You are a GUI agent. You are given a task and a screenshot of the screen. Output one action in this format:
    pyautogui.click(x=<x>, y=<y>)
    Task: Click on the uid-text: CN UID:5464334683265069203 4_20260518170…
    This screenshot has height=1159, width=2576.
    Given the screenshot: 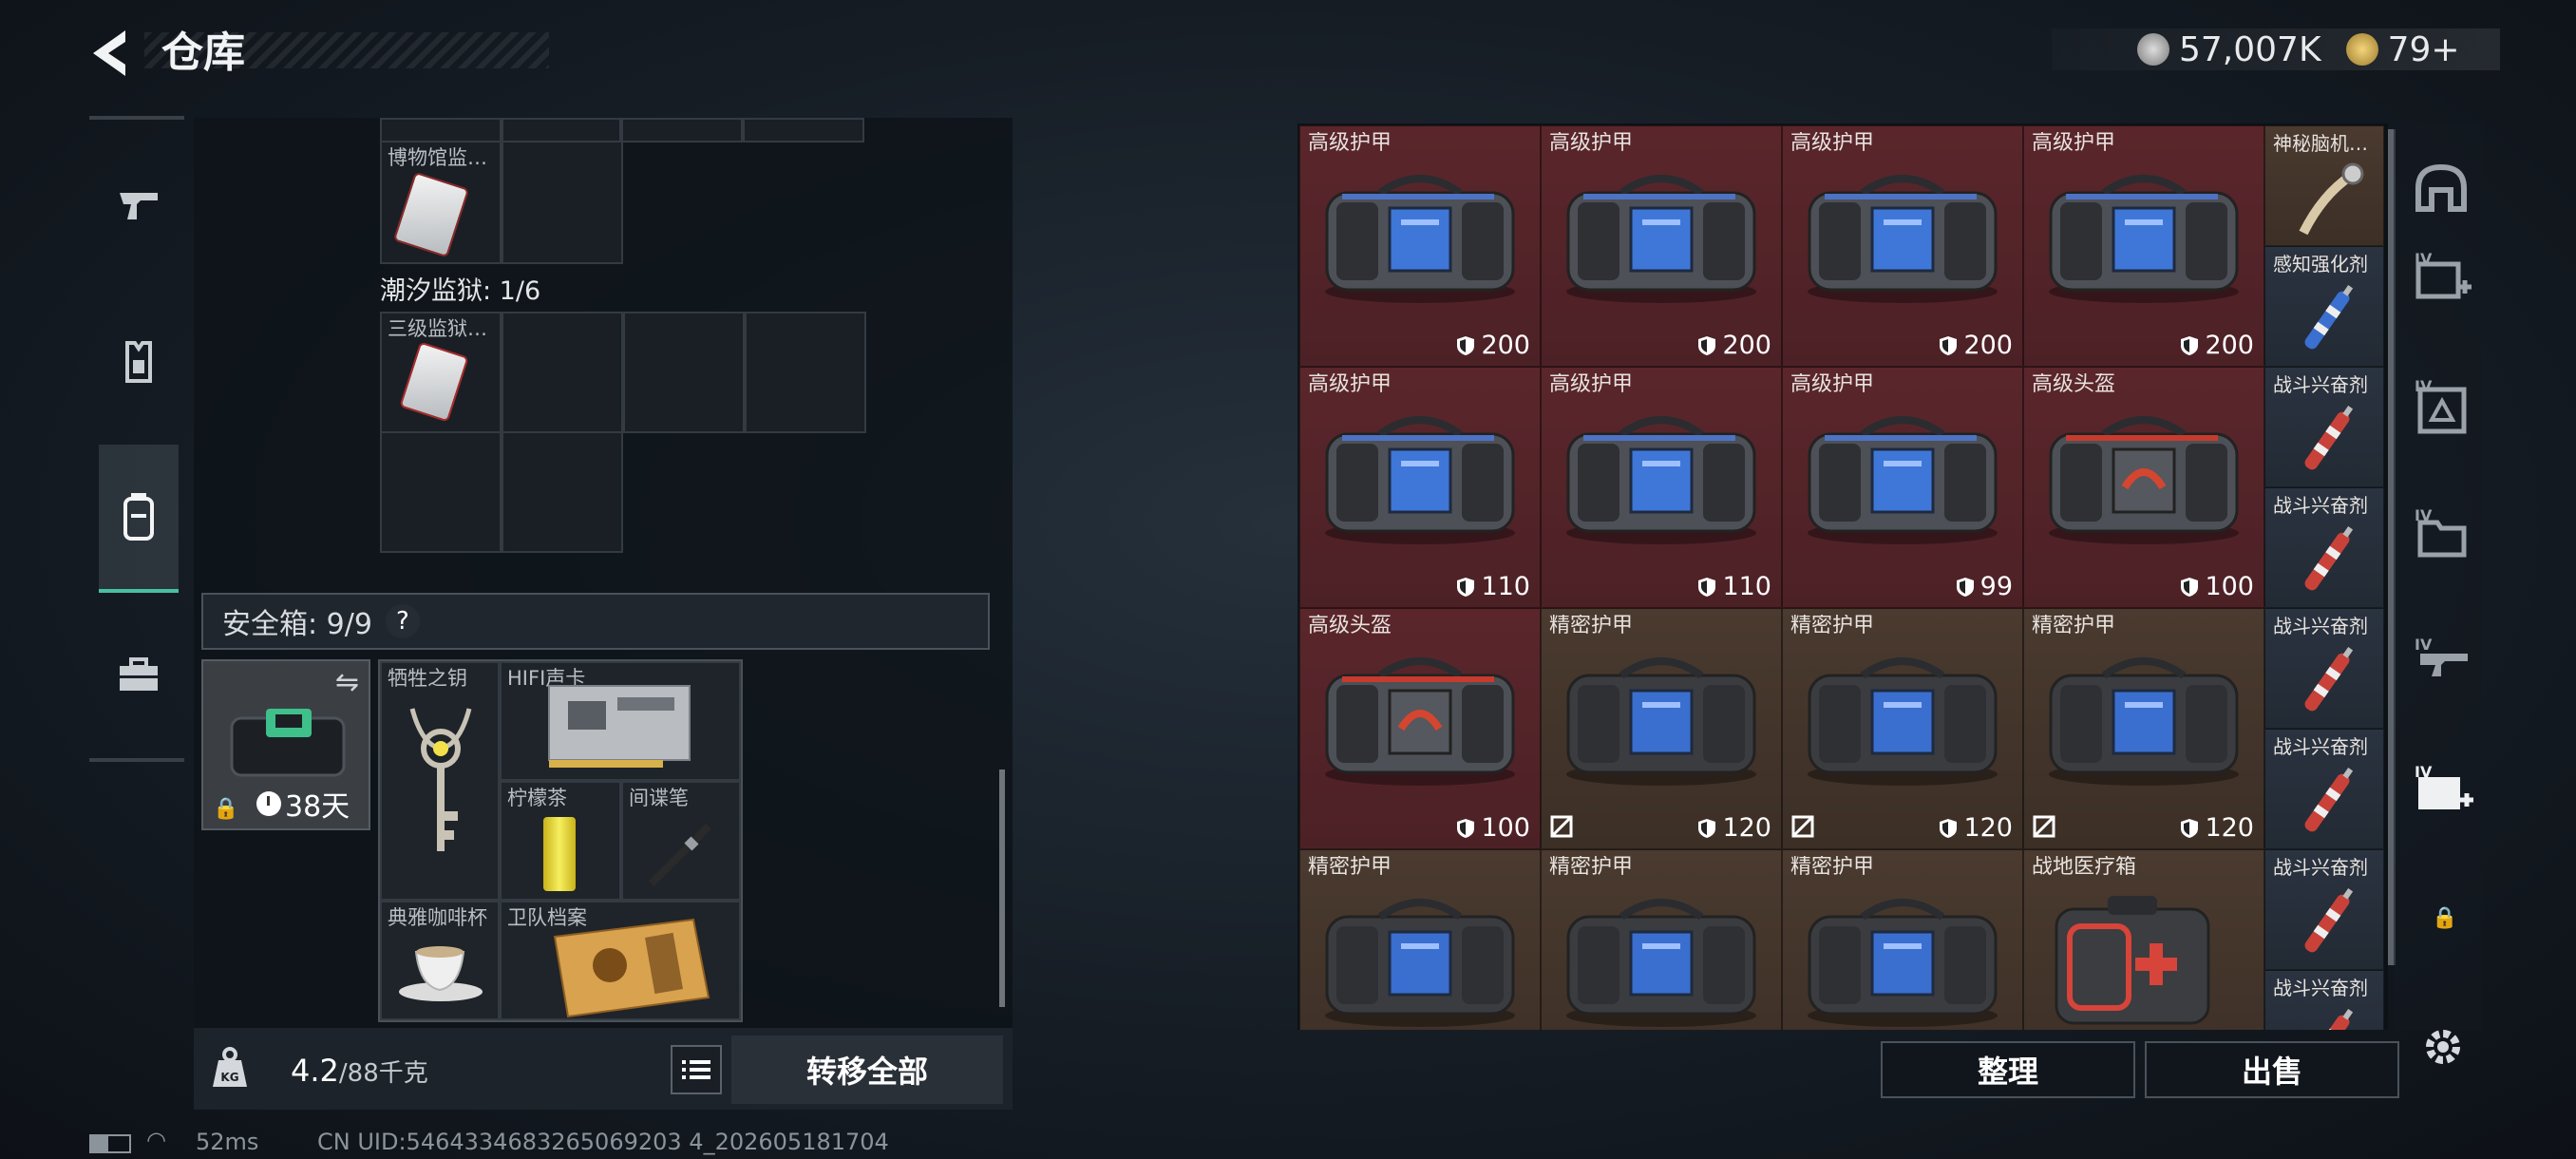 What is the action you would take?
    pyautogui.click(x=603, y=1142)
    